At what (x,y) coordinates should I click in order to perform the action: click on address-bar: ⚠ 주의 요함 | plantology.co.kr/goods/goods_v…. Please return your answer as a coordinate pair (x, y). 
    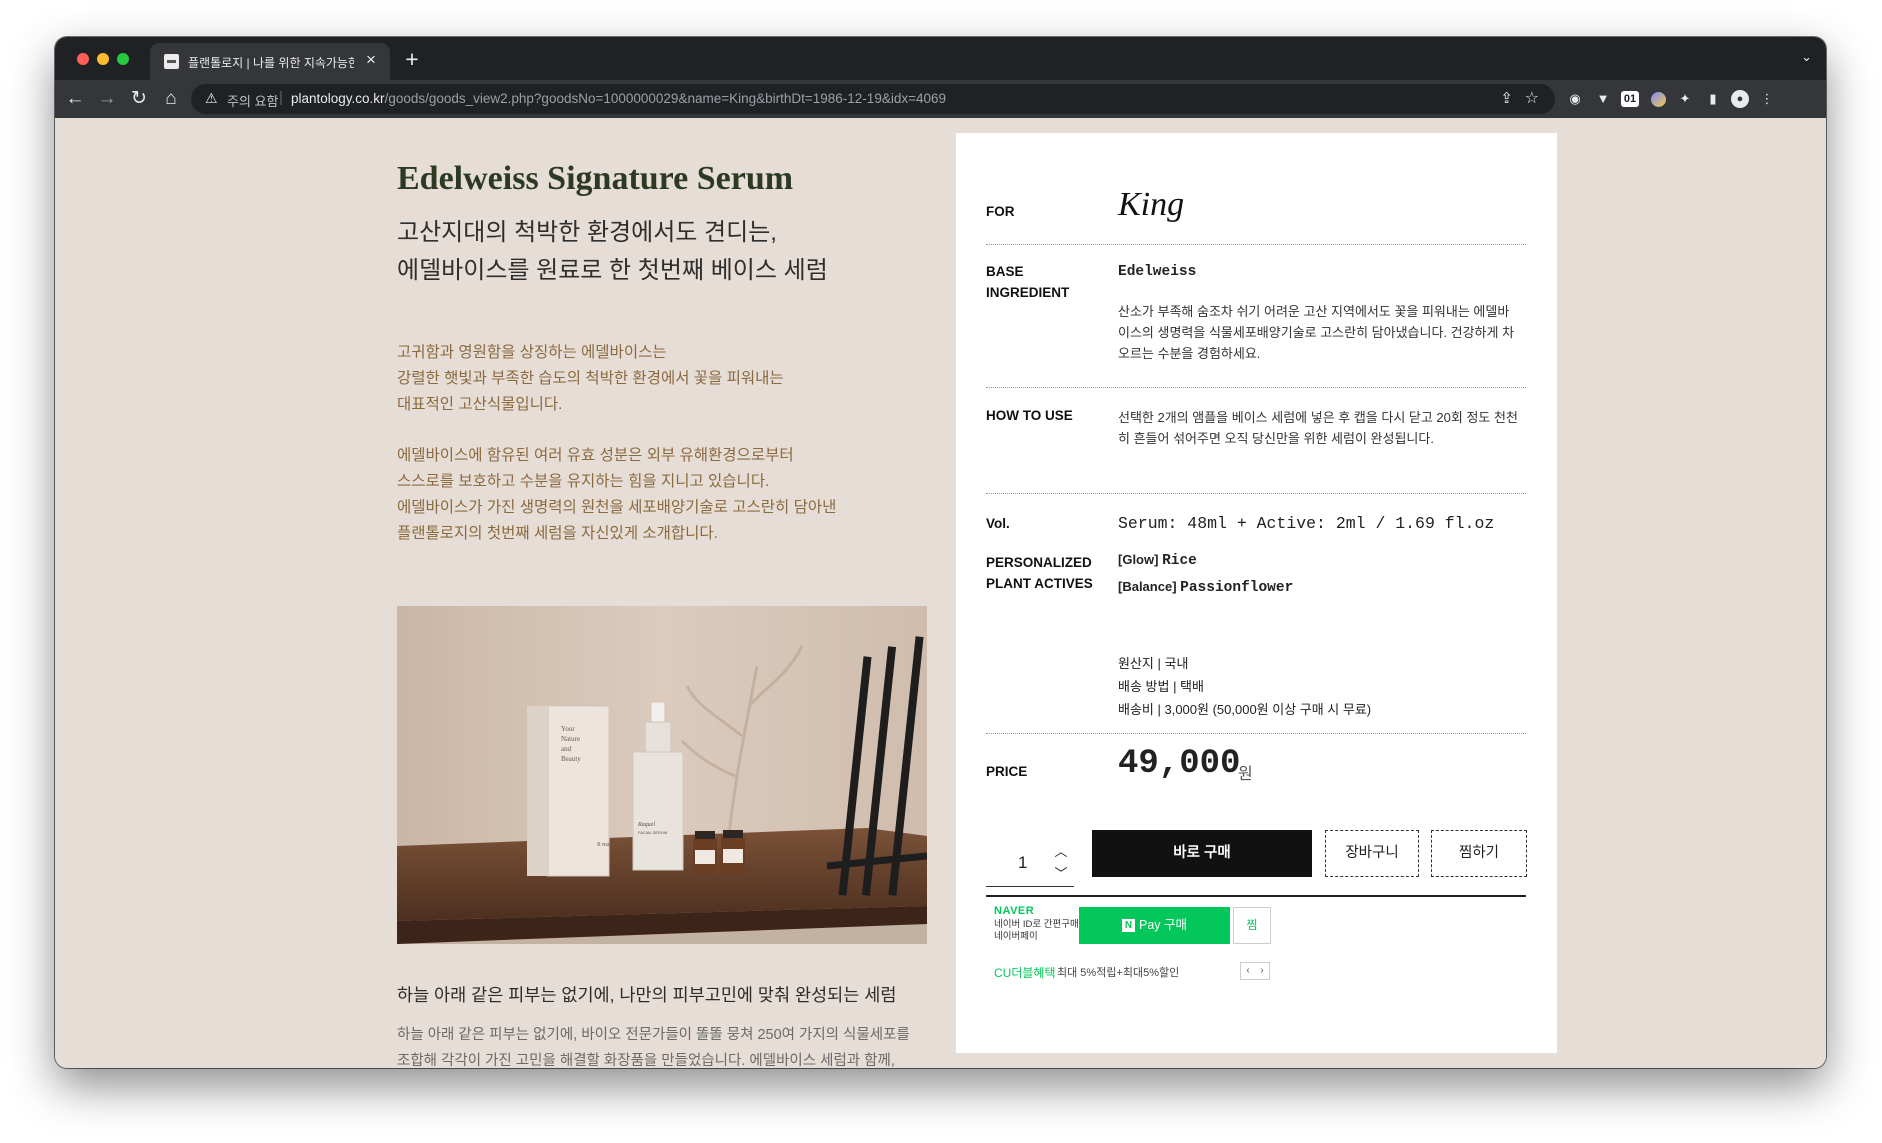
    Looking at the image, I should click on (873, 99).